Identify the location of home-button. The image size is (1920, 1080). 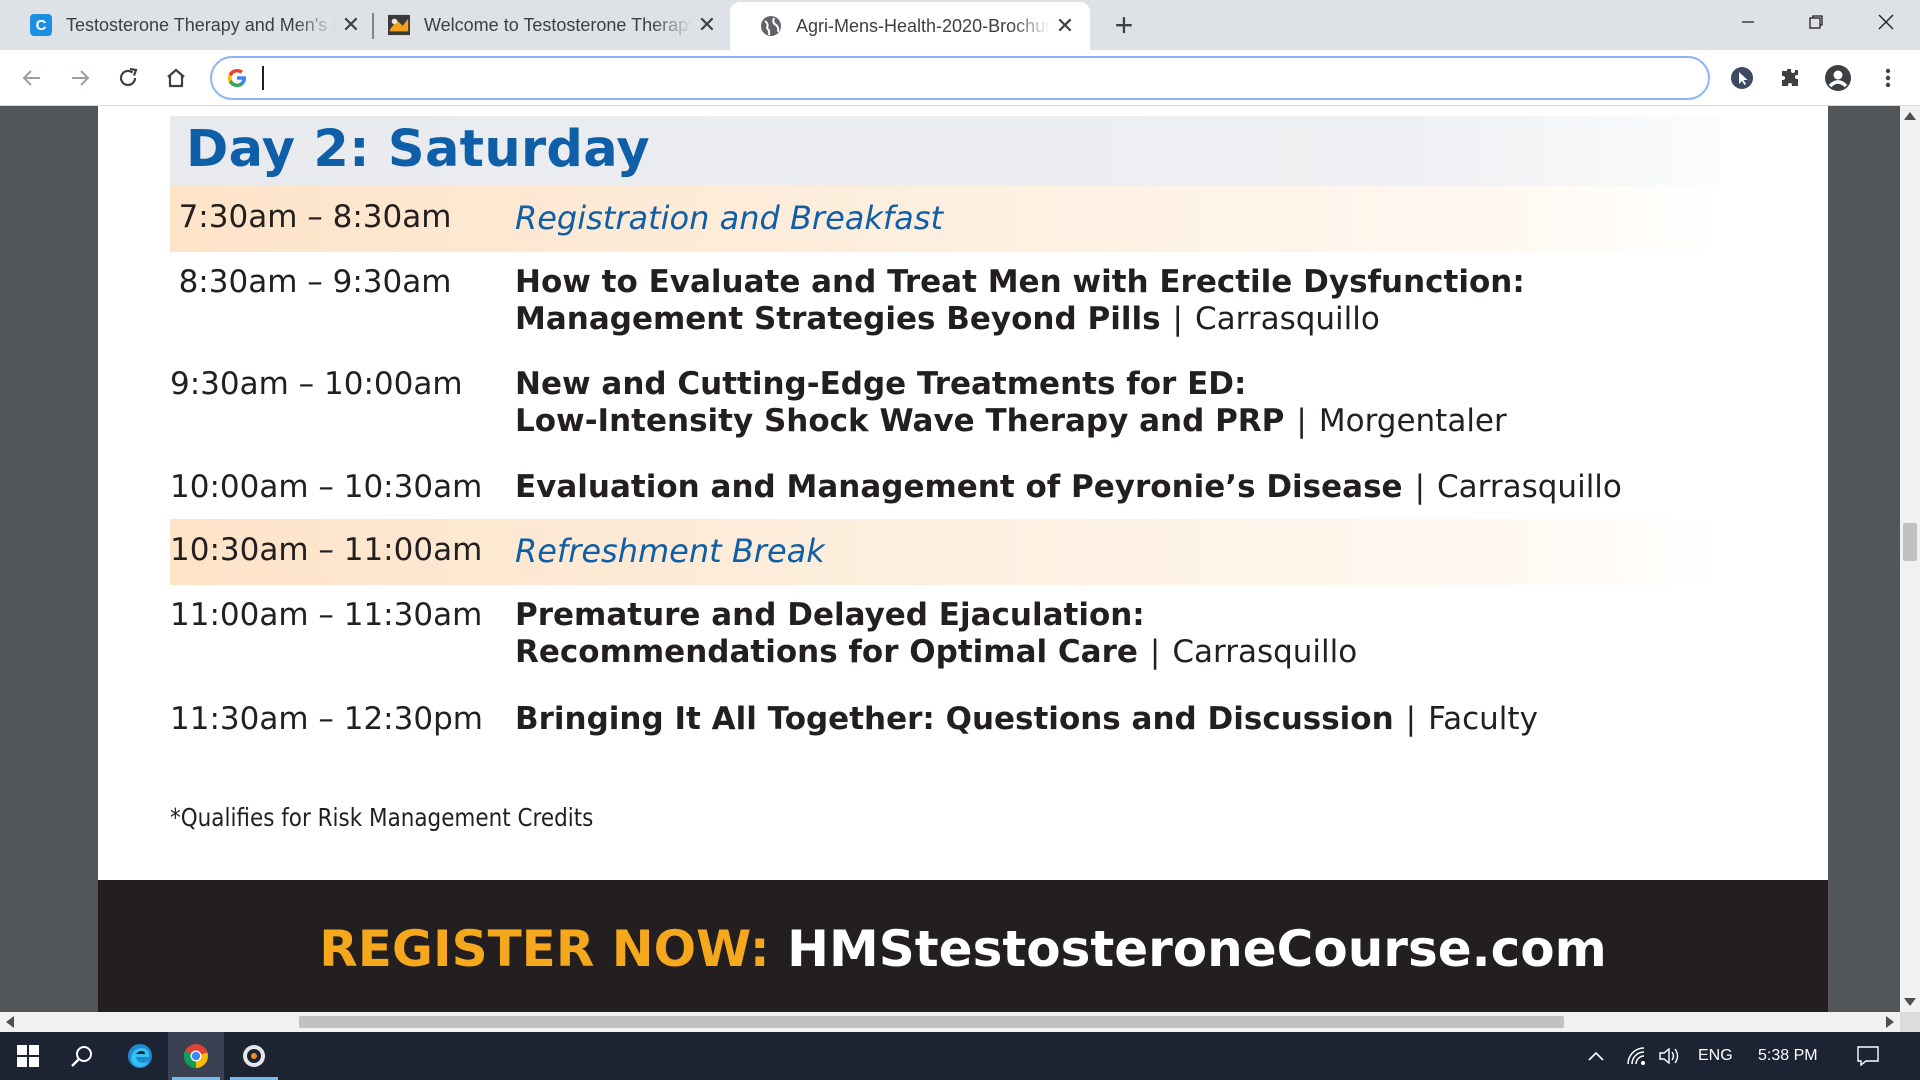
(176, 78).